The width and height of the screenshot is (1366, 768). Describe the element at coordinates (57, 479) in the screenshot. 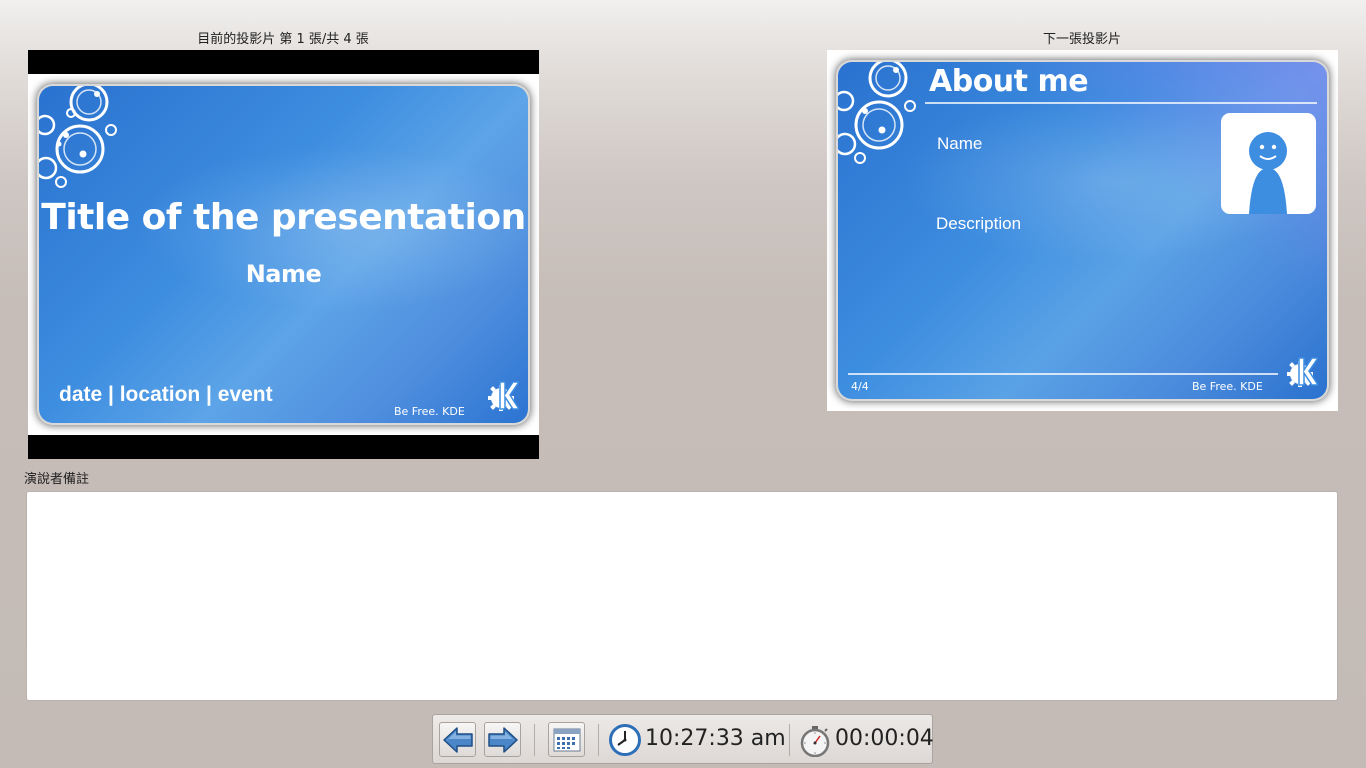

I see `notes-header: 演說者備註` at that location.